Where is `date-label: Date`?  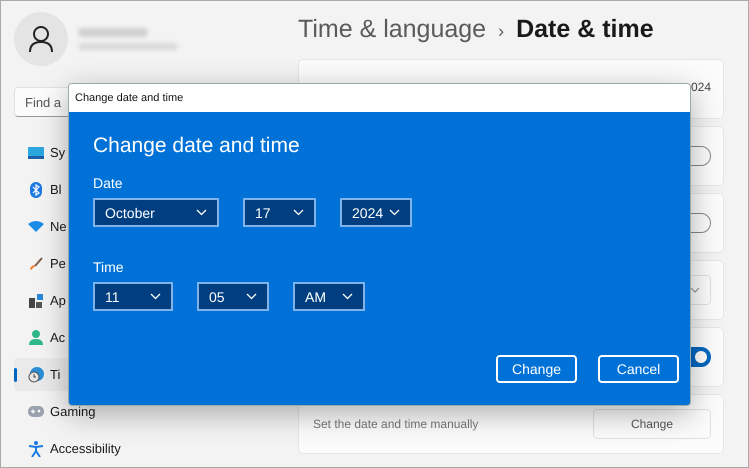 date-label: Date is located at coordinates (108, 183).